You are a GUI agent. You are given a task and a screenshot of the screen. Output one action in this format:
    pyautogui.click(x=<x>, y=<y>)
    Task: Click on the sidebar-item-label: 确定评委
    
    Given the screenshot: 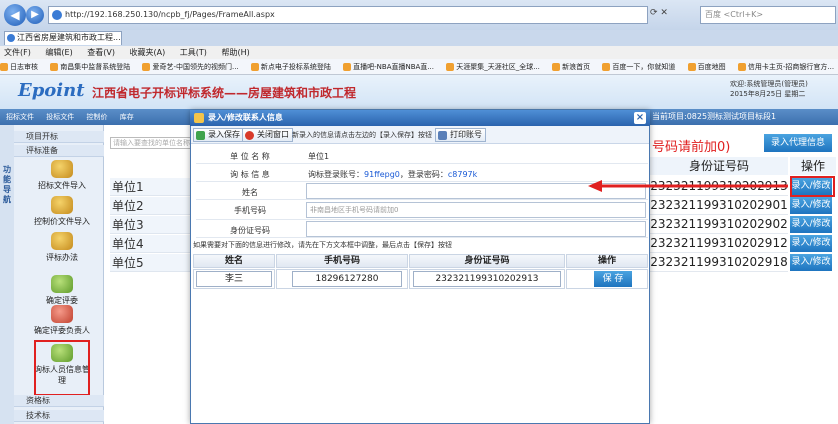 What is the action you would take?
    pyautogui.click(x=62, y=300)
    